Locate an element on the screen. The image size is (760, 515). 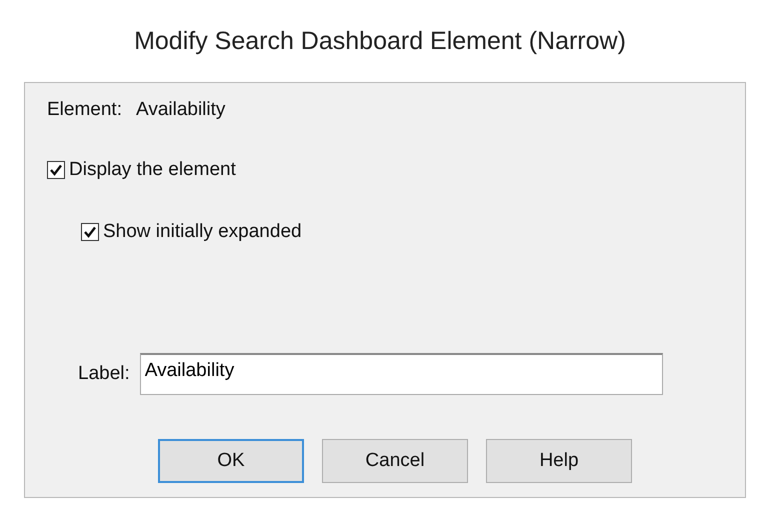
checkbox-label: Display the element is located at coordinates (152, 170).